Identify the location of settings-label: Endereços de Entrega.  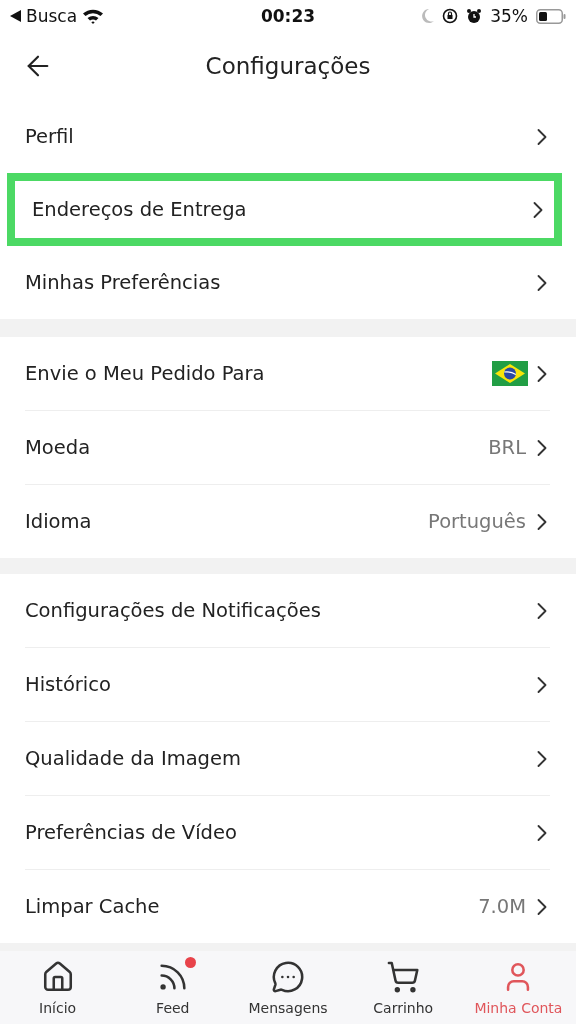
(140, 209).